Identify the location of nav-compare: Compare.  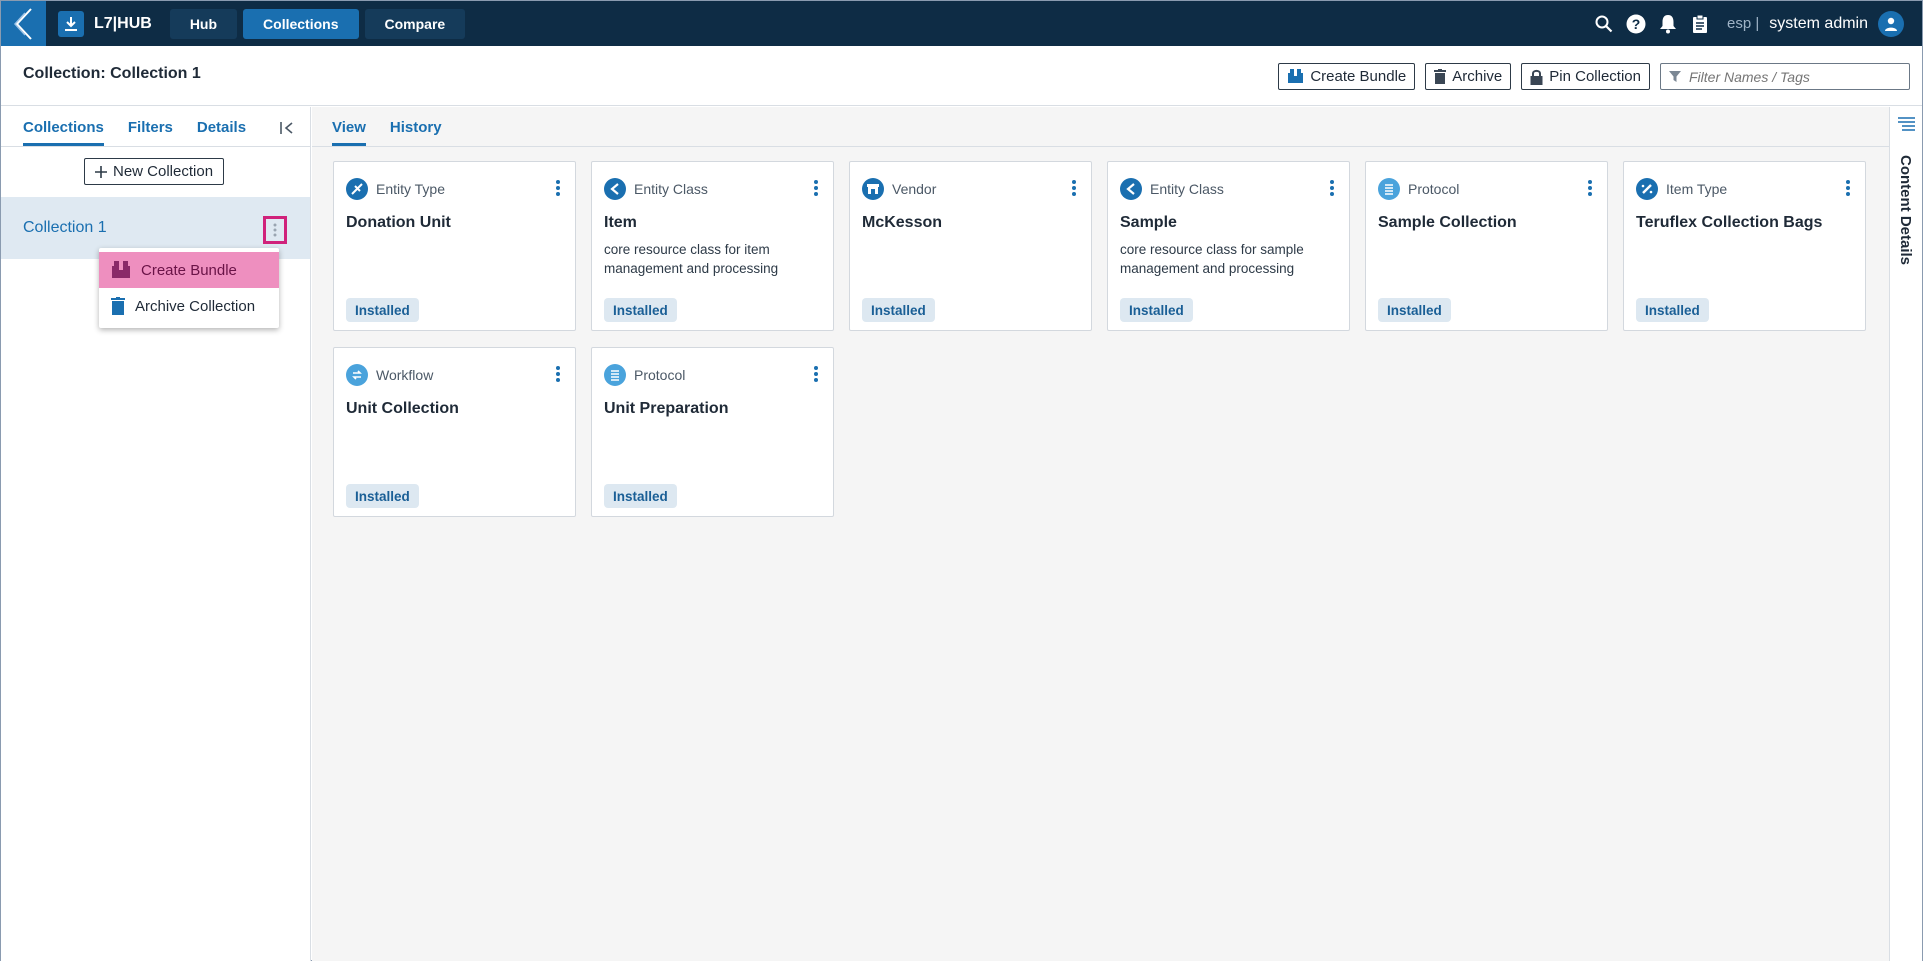
(415, 23).